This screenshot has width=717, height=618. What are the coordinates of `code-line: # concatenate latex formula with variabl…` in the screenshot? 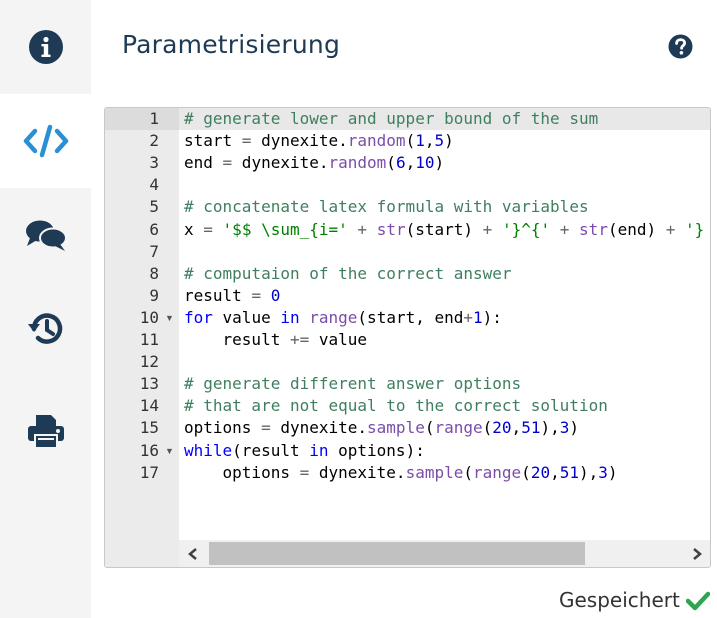 It's located at (386, 207).